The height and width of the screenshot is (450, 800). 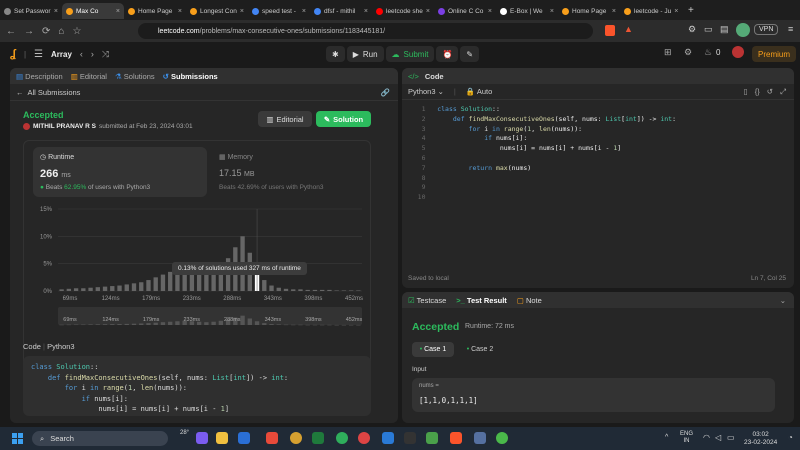 I want to click on vscode-icon, so click(x=388, y=438).